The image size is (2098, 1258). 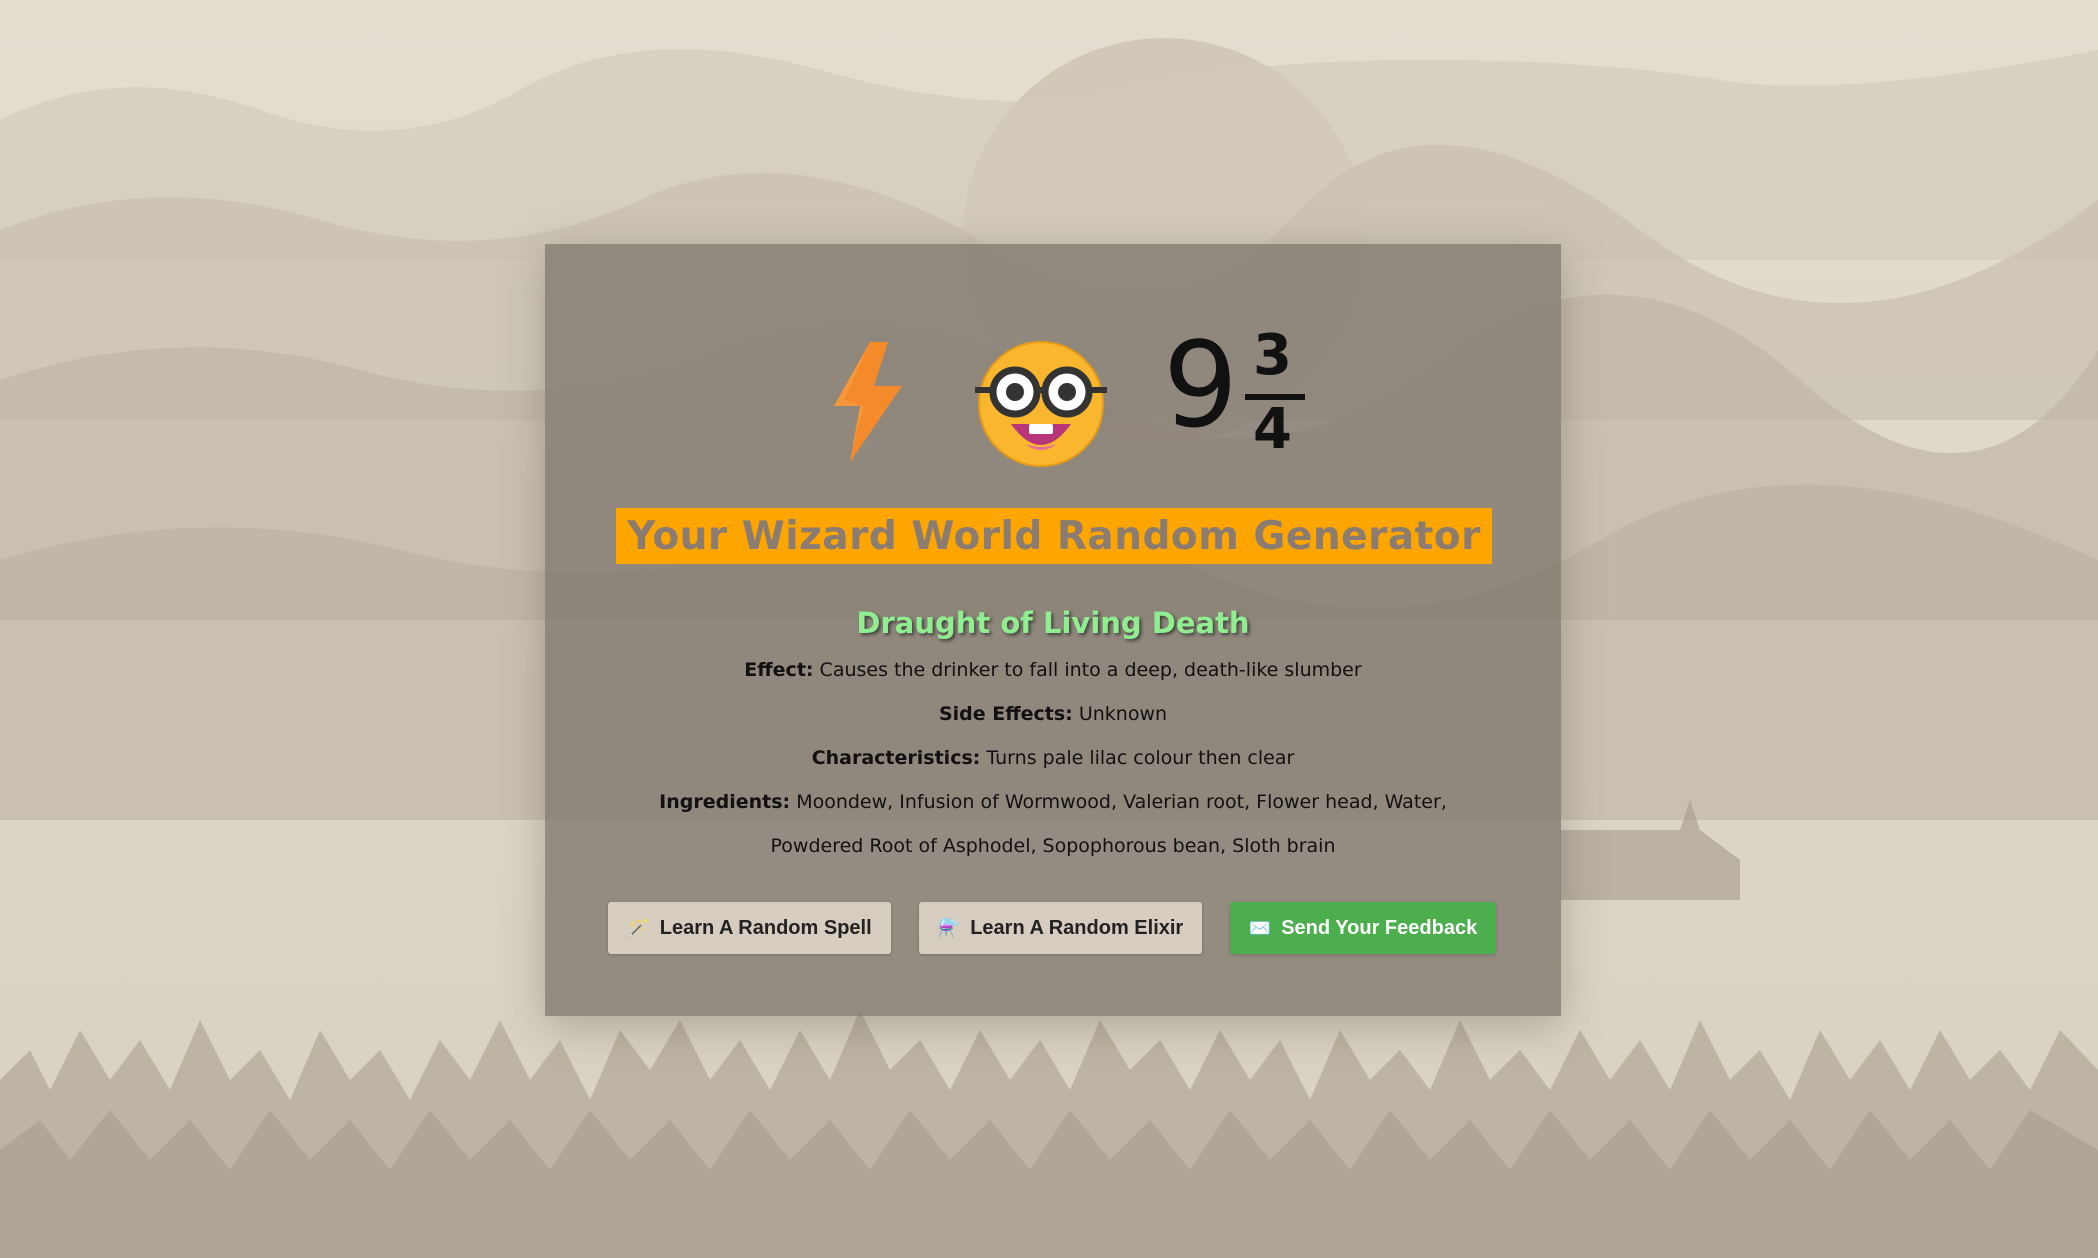 What do you see at coordinates (1243, 399) in the screenshot?
I see `platform-nine-three-quarters-icon: 9 3 4` at bounding box center [1243, 399].